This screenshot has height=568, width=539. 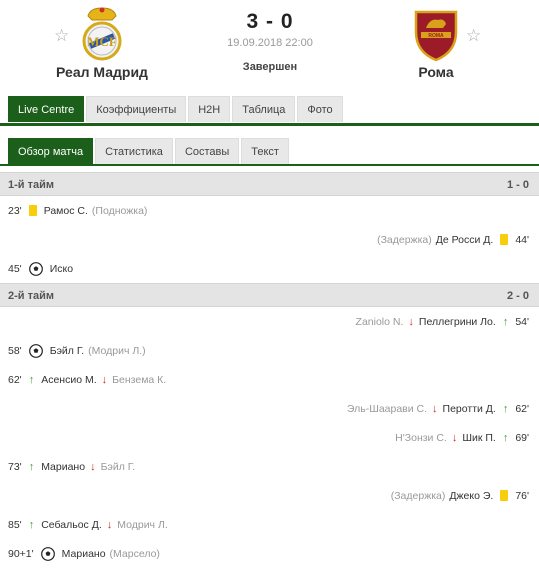 I want to click on event-minute: 45', so click(x=15, y=268).